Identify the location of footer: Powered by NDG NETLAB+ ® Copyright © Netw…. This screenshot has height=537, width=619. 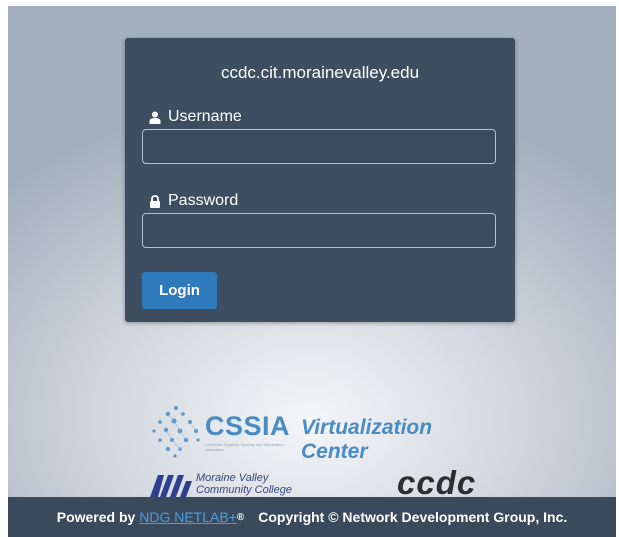
(312, 517).